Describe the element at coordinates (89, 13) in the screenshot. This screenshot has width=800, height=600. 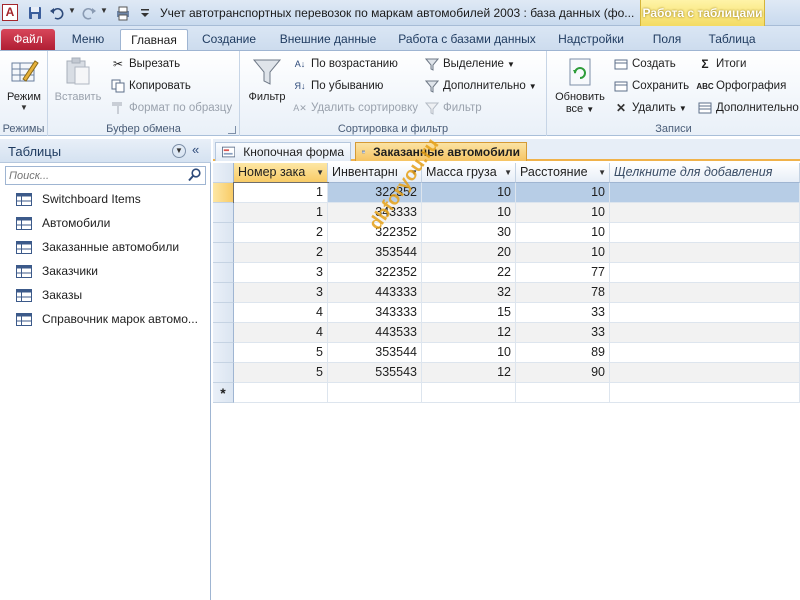
I see `redo-icon` at that location.